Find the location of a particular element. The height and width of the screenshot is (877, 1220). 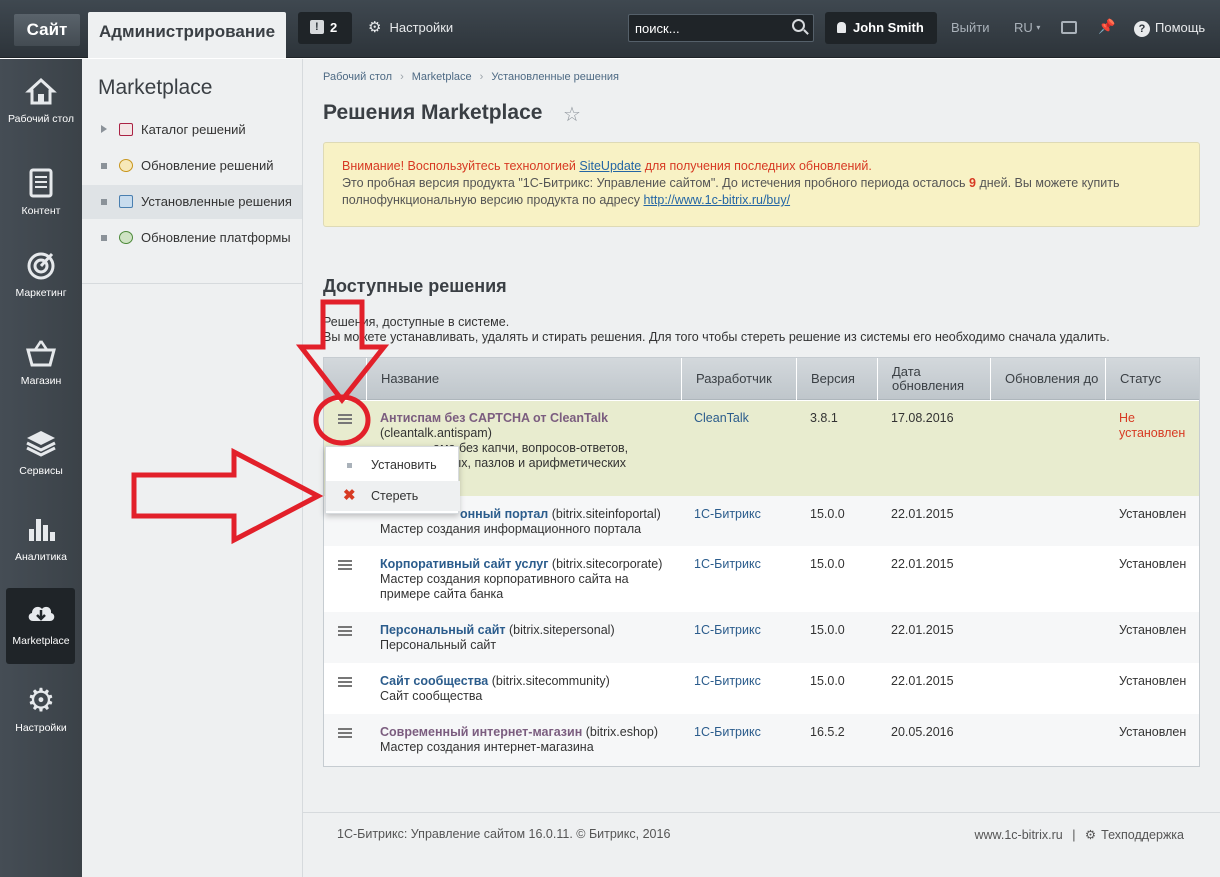

layers-icon is located at coordinates (41, 444).